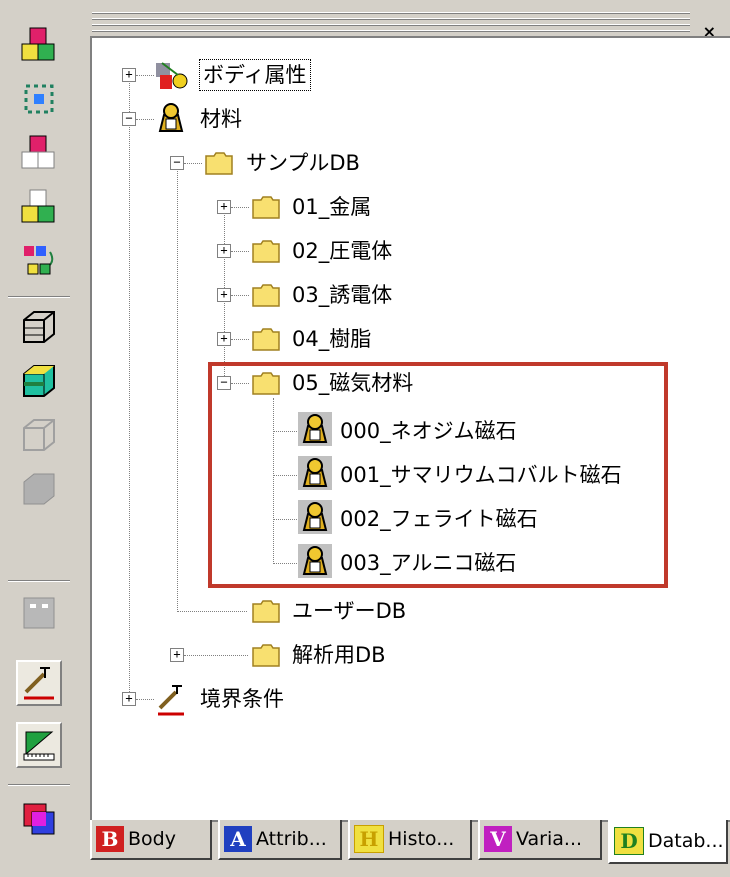 This screenshot has width=730, height=877. Describe the element at coordinates (177, 655) in the screenshot. I see `expand-analysis-db: +` at that location.